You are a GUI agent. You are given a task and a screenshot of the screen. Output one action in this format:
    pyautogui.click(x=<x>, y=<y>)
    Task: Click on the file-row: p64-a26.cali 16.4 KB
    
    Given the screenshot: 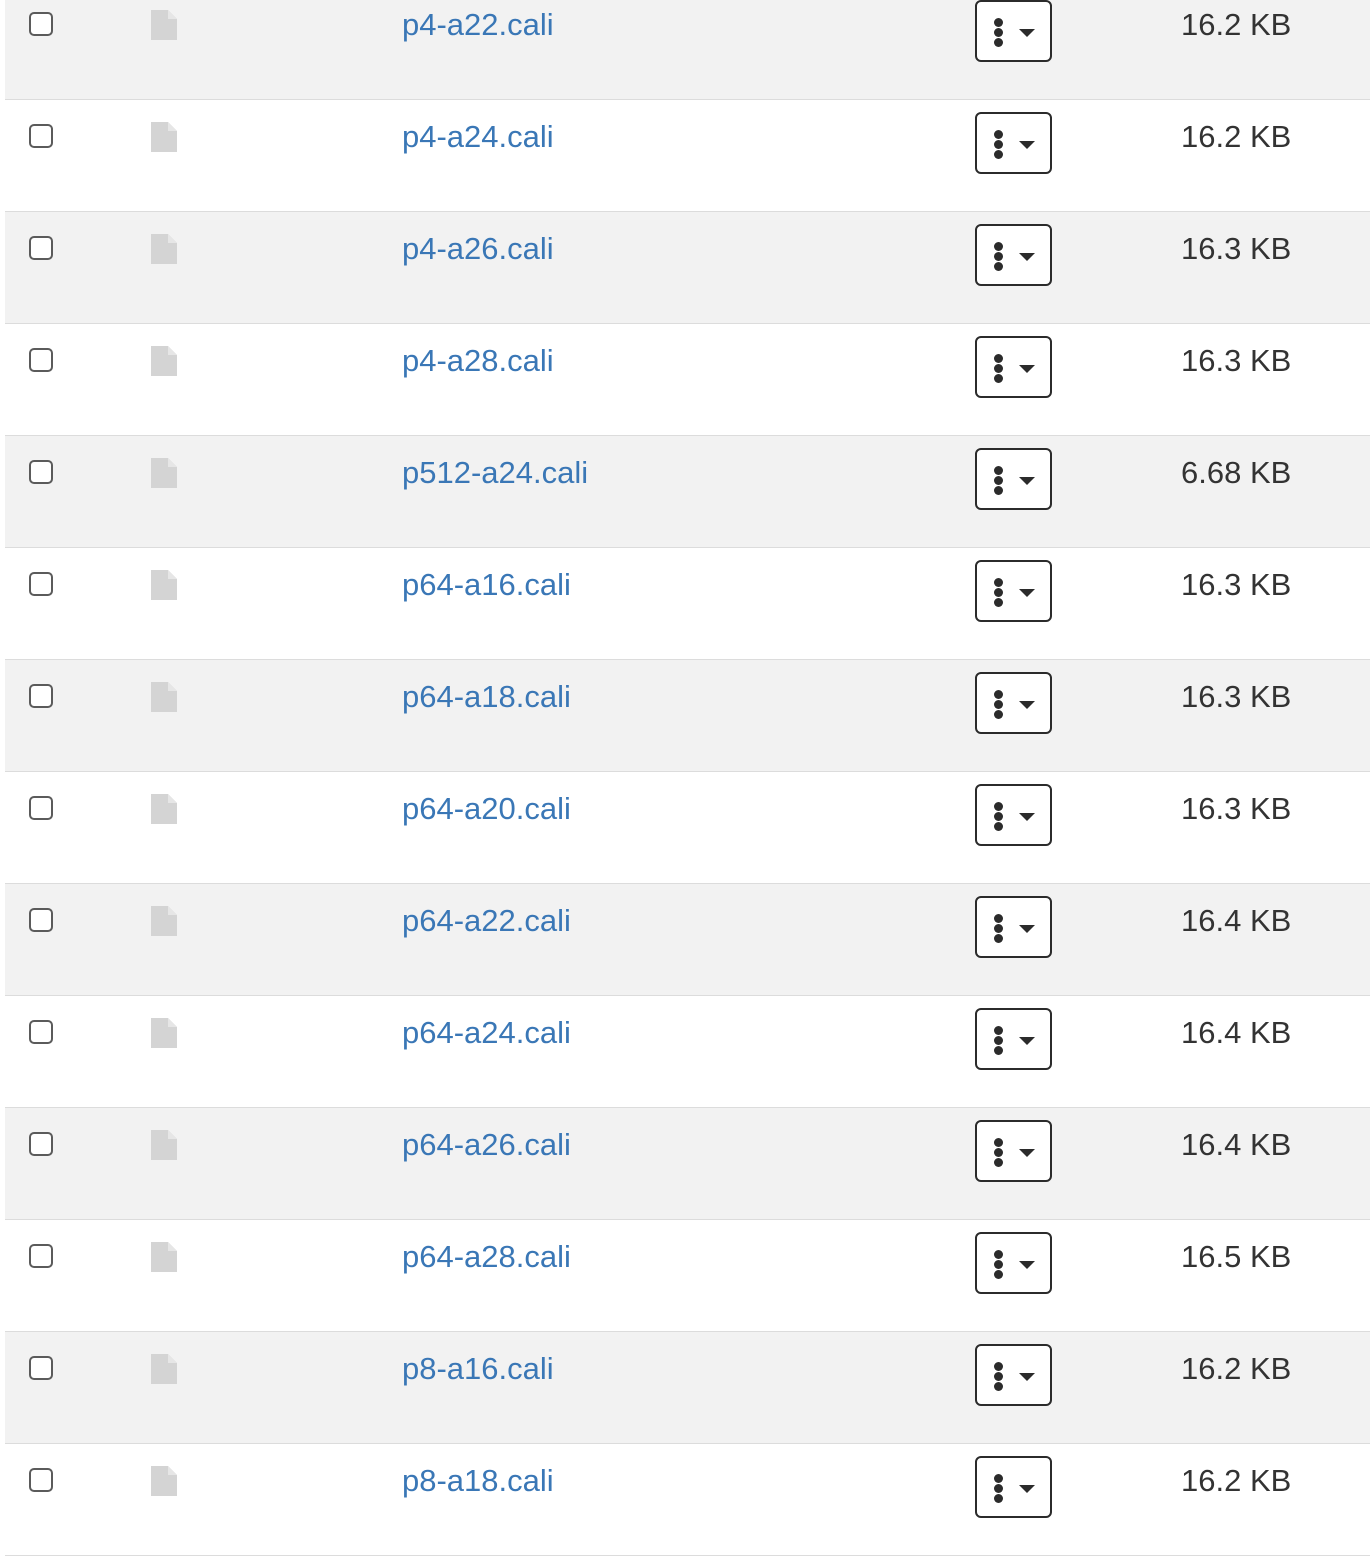 What is the action you would take?
    pyautogui.click(x=687, y=1164)
    